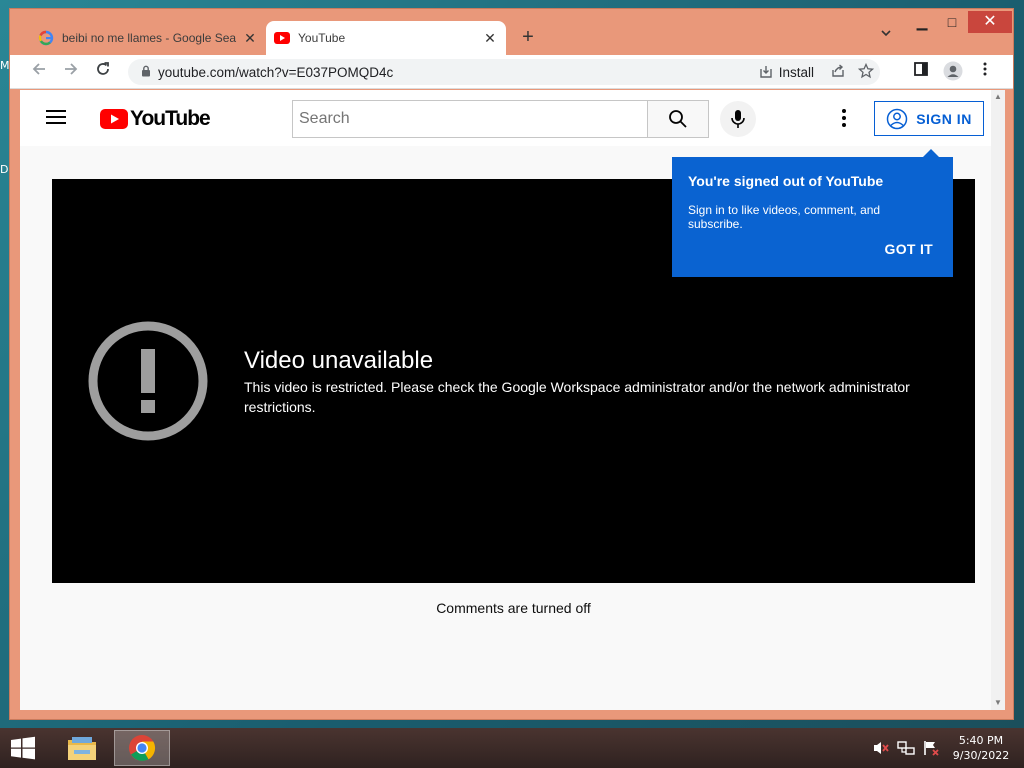 The height and width of the screenshot is (768, 1024). What do you see at coordinates (866, 72) in the screenshot?
I see `bookmark-star-icon` at bounding box center [866, 72].